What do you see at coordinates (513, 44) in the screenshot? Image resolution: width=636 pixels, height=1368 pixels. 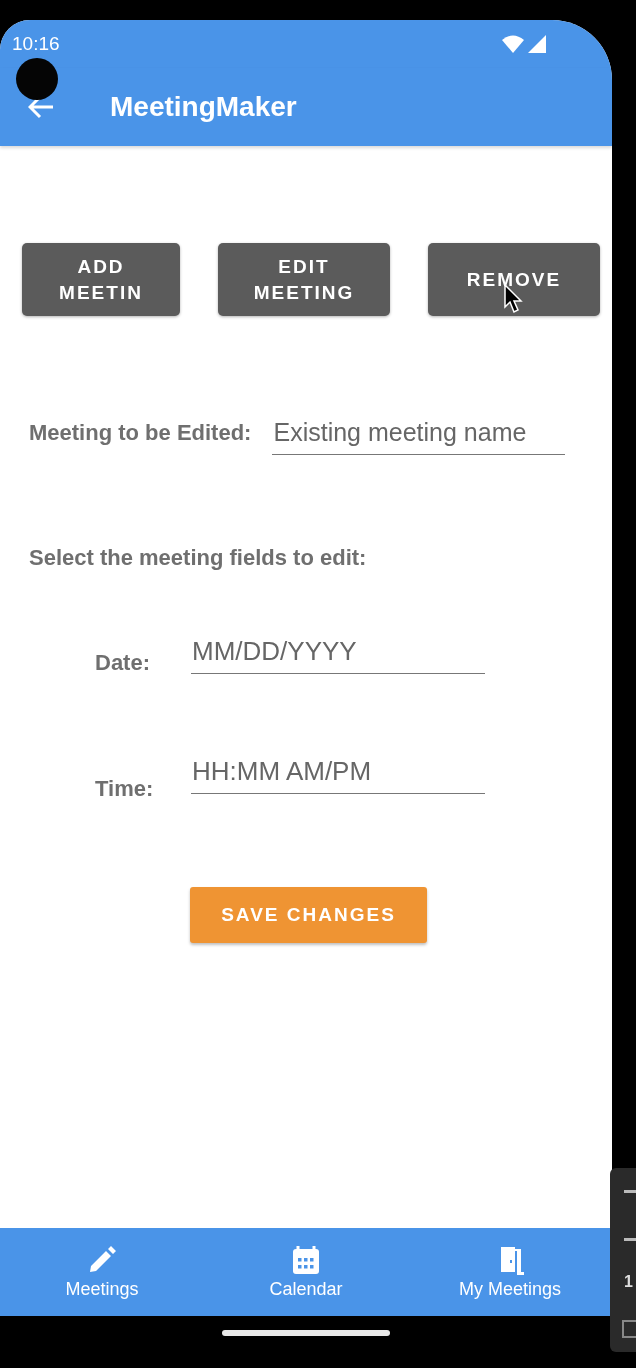 I see `wifi-icon` at bounding box center [513, 44].